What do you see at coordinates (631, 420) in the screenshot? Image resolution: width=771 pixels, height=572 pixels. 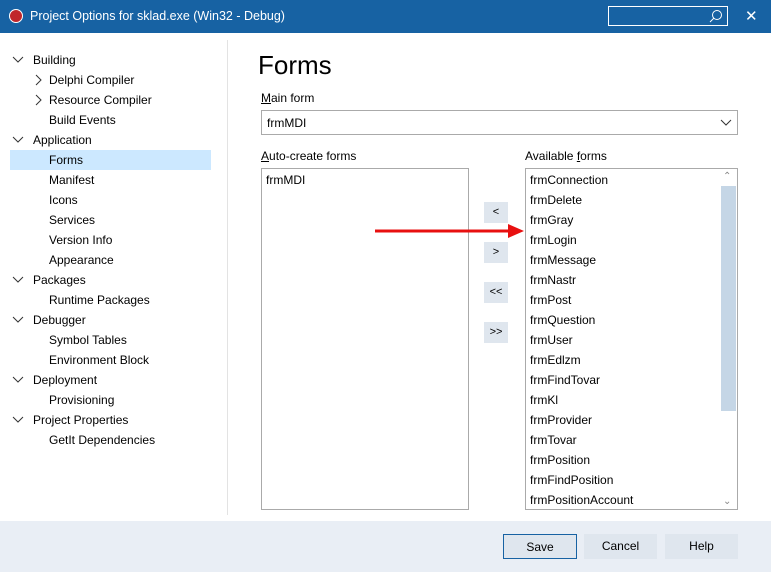 I see `list-item: frmProvider` at bounding box center [631, 420].